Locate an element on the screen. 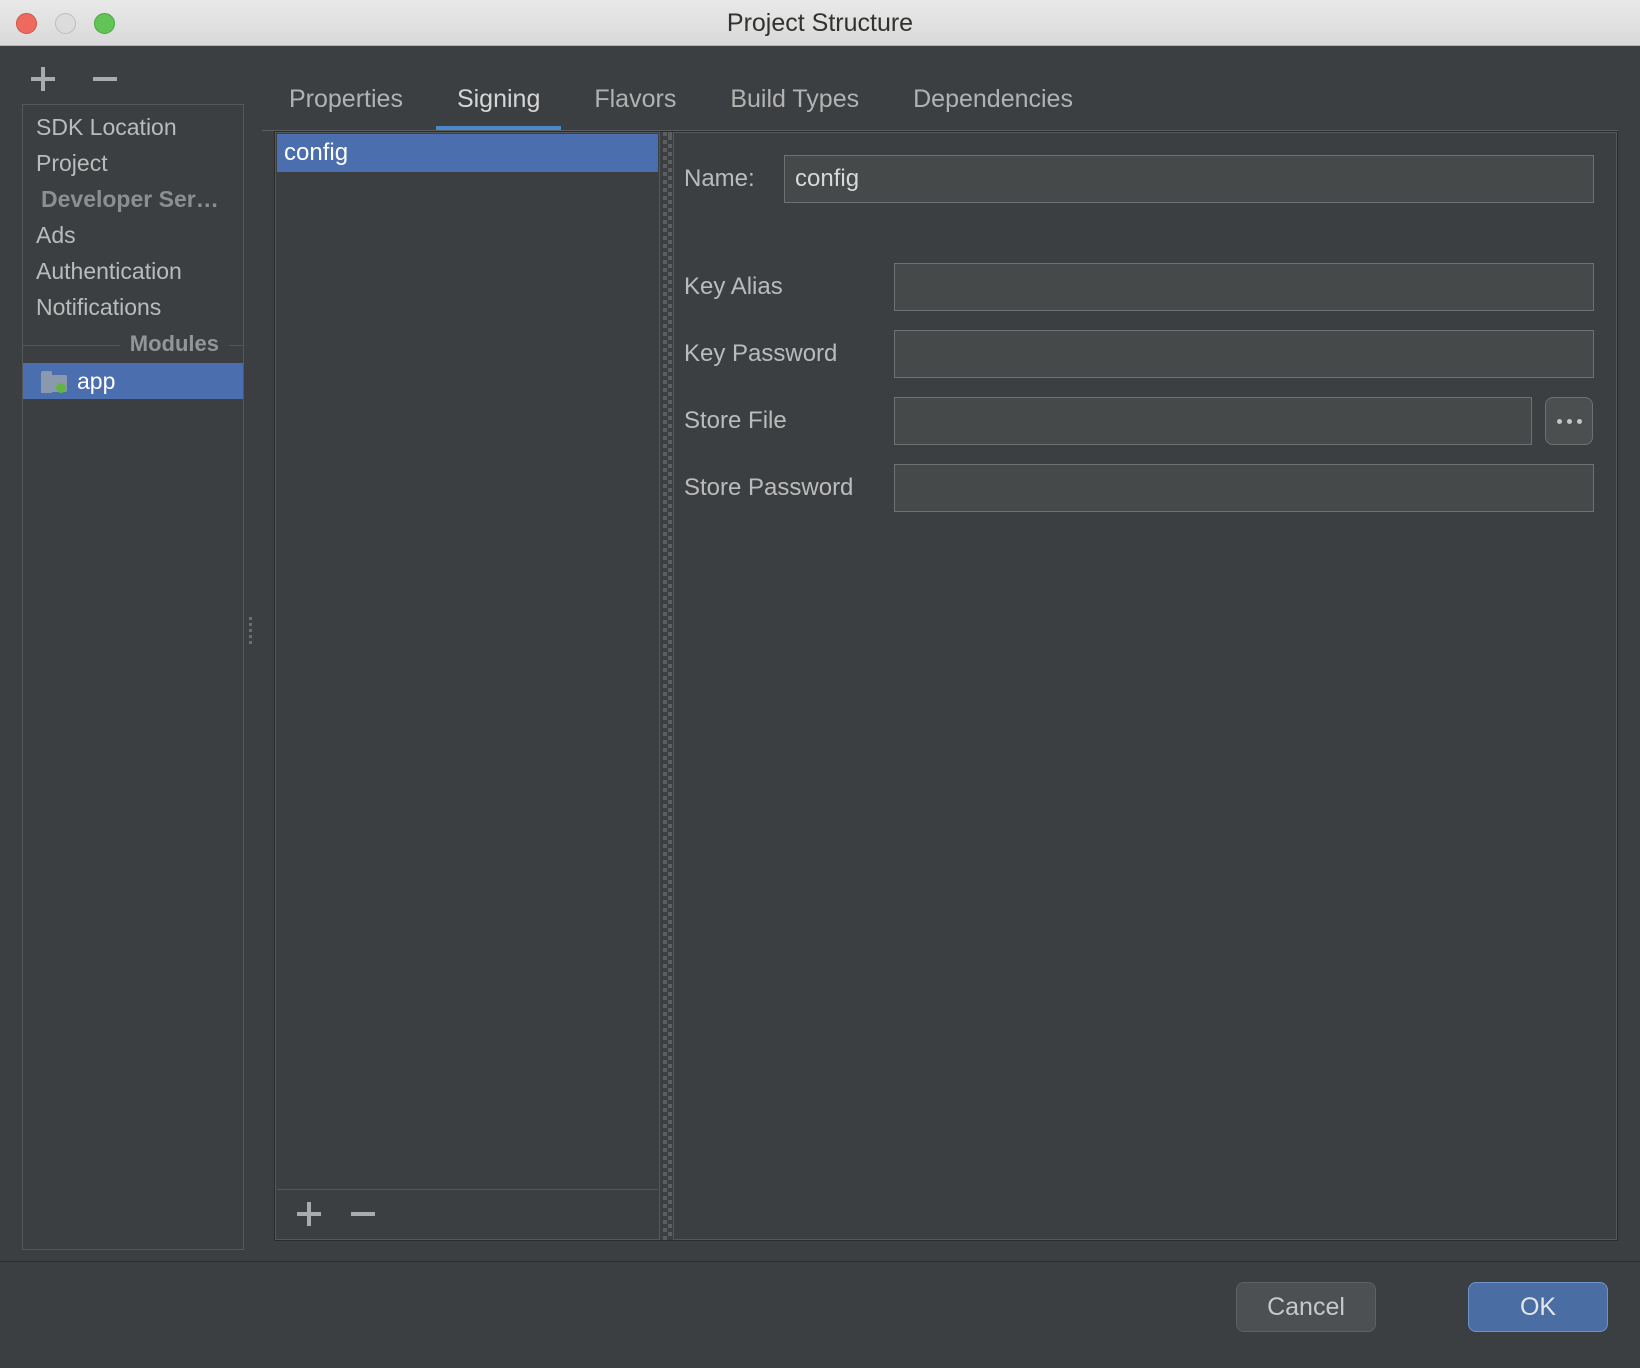 This screenshot has height=1368, width=1640. window-titlebar: Project Structure is located at coordinates (820, 23).